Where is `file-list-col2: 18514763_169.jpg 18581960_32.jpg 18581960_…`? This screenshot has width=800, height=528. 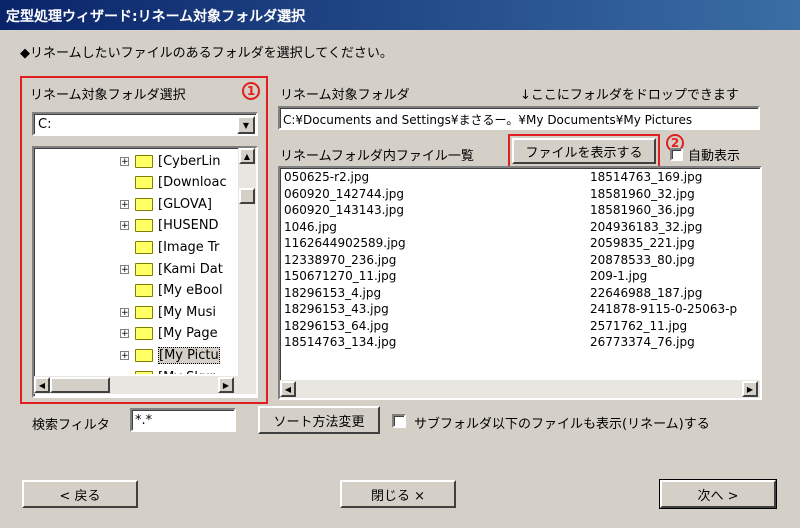
file-list-col2: 18514763_169.jpg 18581960_32.jpg 18581960_… is located at coordinates (663, 260).